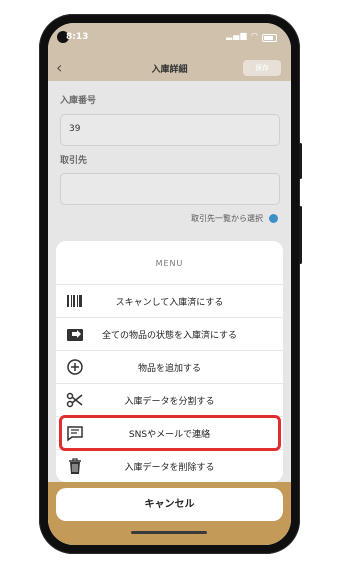 The width and height of the screenshot is (339, 570). I want to click on menu-item-add: 物品を追加する, so click(169, 367).